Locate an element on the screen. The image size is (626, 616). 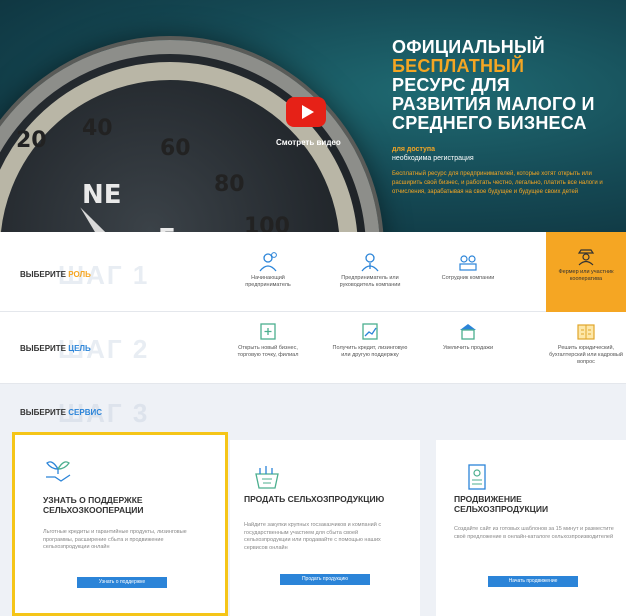
compass-number: 60 is located at coordinates (175, 148).